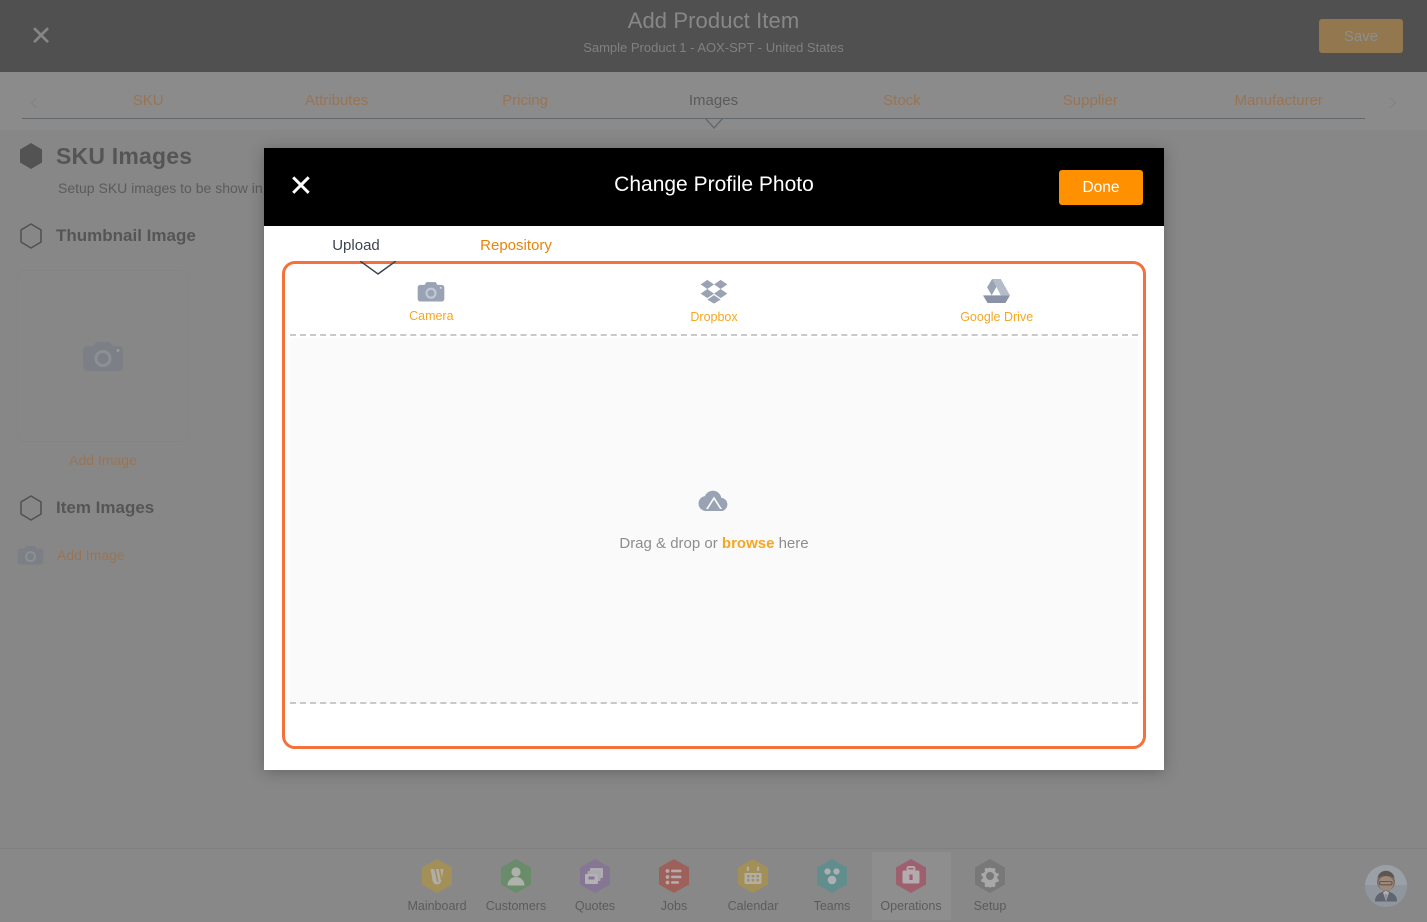 Image resolution: width=1427 pixels, height=922 pixels. I want to click on modal-tab-list: Upload Repository, so click(714, 245).